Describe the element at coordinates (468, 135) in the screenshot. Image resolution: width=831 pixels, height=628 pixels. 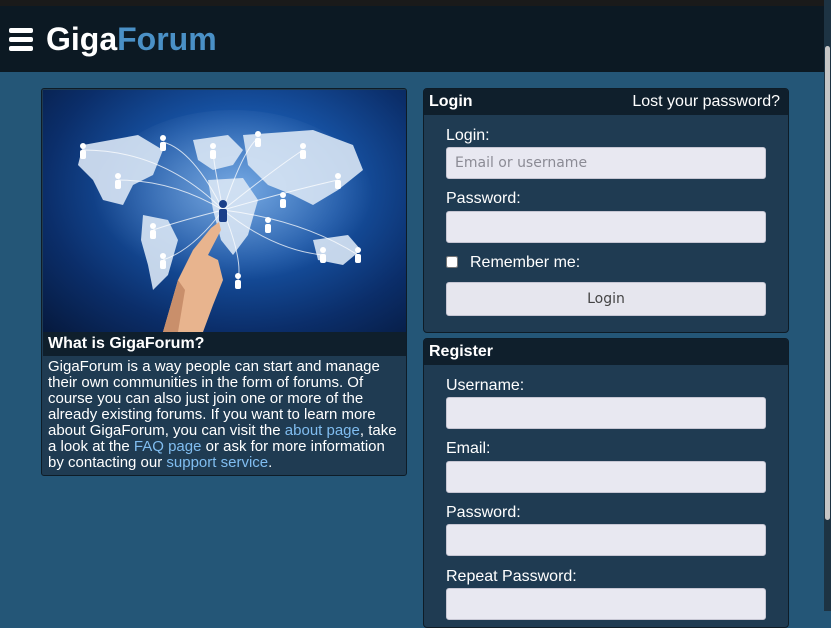
I see `login-label: Login:` at that location.